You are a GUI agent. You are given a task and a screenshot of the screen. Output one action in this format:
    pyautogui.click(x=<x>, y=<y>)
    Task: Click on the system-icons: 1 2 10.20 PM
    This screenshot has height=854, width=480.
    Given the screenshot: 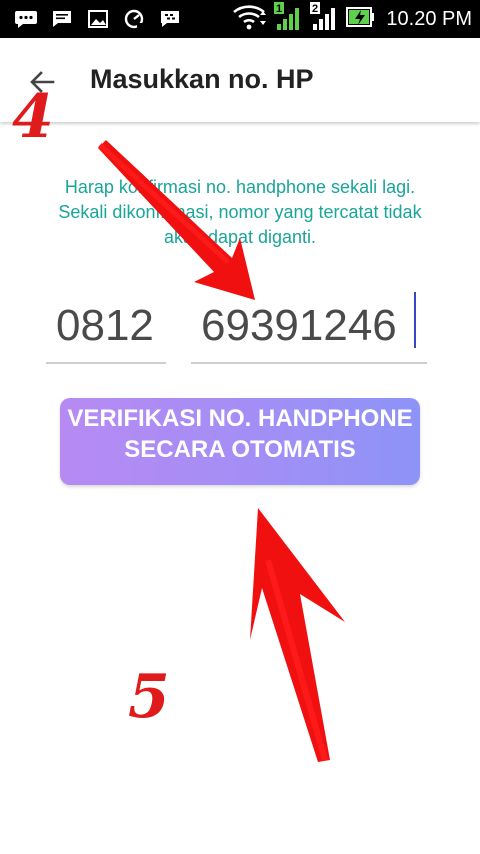 What is the action you would take?
    pyautogui.click(x=352, y=19)
    